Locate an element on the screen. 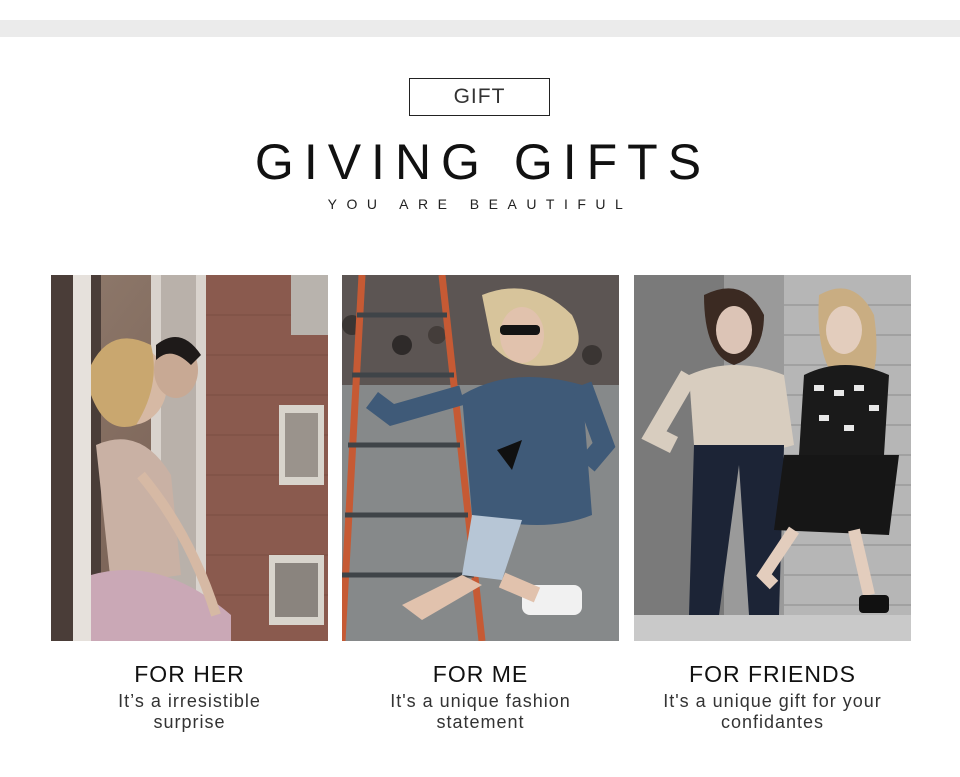 This screenshot has height=777, width=960. top-divider-bar is located at coordinates (480, 28).